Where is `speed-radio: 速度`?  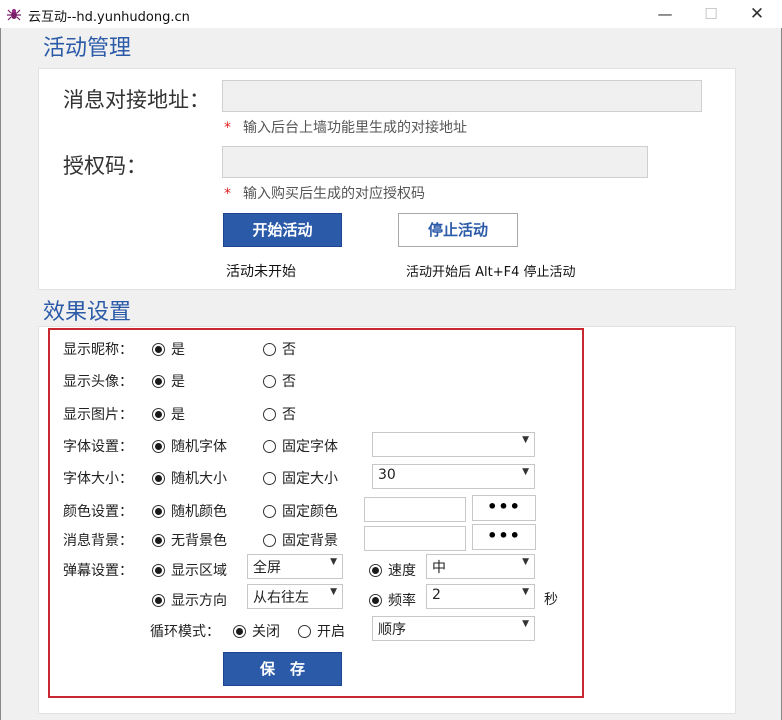
speed-radio: 速度 is located at coordinates (392, 570).